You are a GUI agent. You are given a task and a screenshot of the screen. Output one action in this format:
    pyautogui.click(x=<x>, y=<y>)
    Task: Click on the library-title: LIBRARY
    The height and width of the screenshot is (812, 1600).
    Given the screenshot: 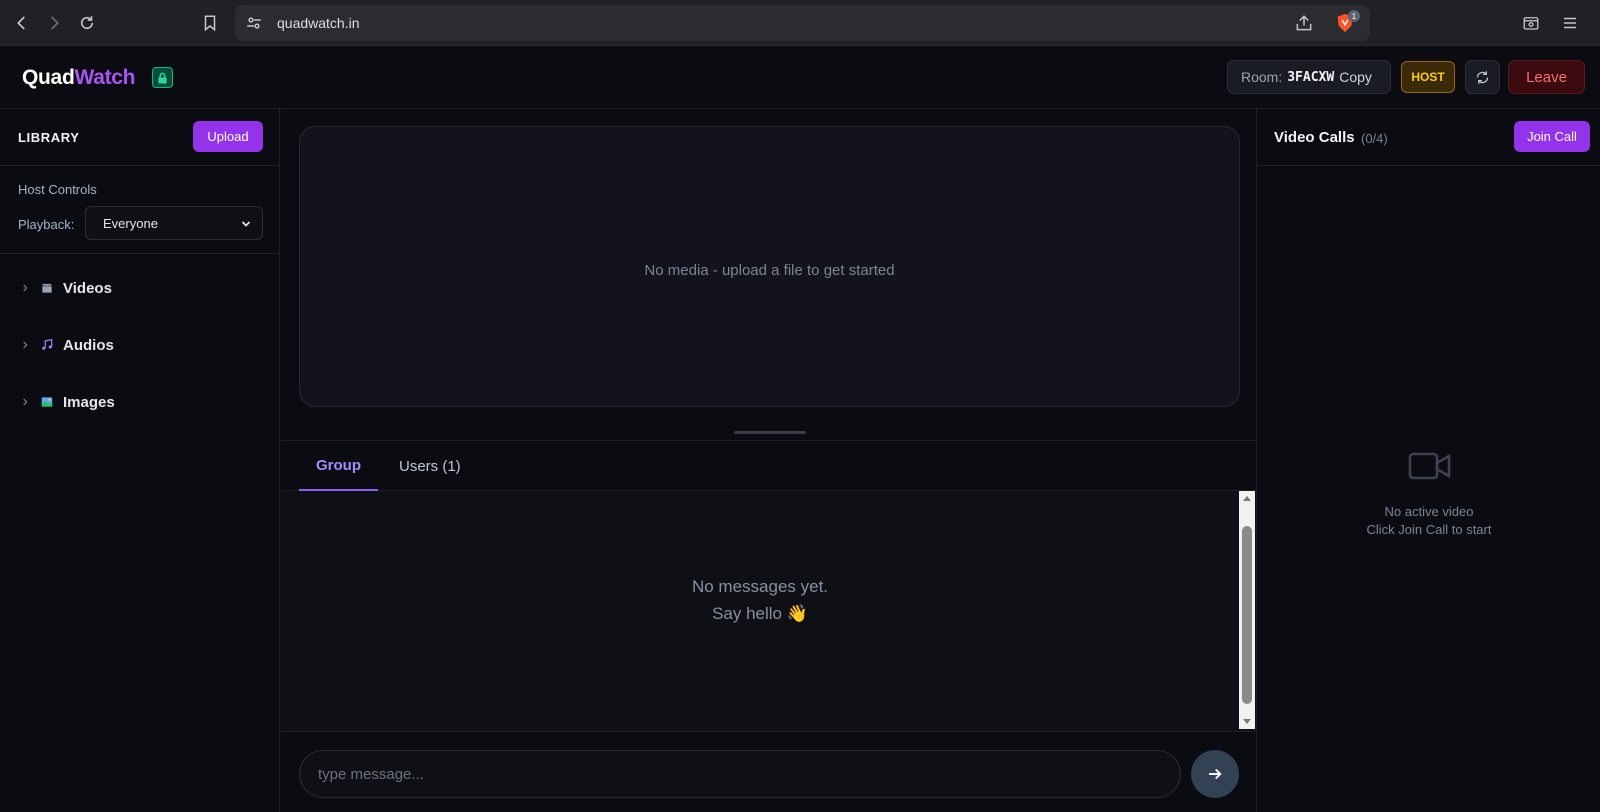 What is the action you would take?
    pyautogui.click(x=49, y=137)
    